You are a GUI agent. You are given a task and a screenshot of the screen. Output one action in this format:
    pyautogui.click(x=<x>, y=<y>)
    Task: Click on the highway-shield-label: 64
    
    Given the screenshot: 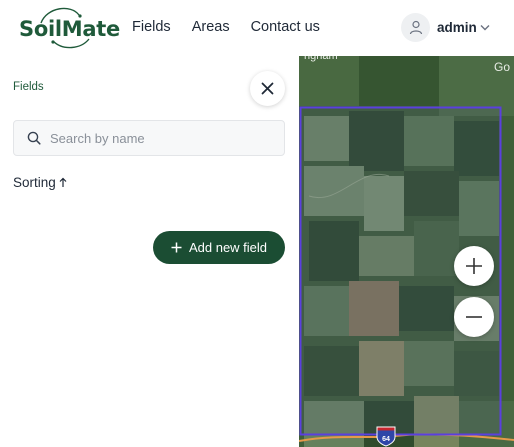 What is the action you would take?
    pyautogui.click(x=386, y=439)
    